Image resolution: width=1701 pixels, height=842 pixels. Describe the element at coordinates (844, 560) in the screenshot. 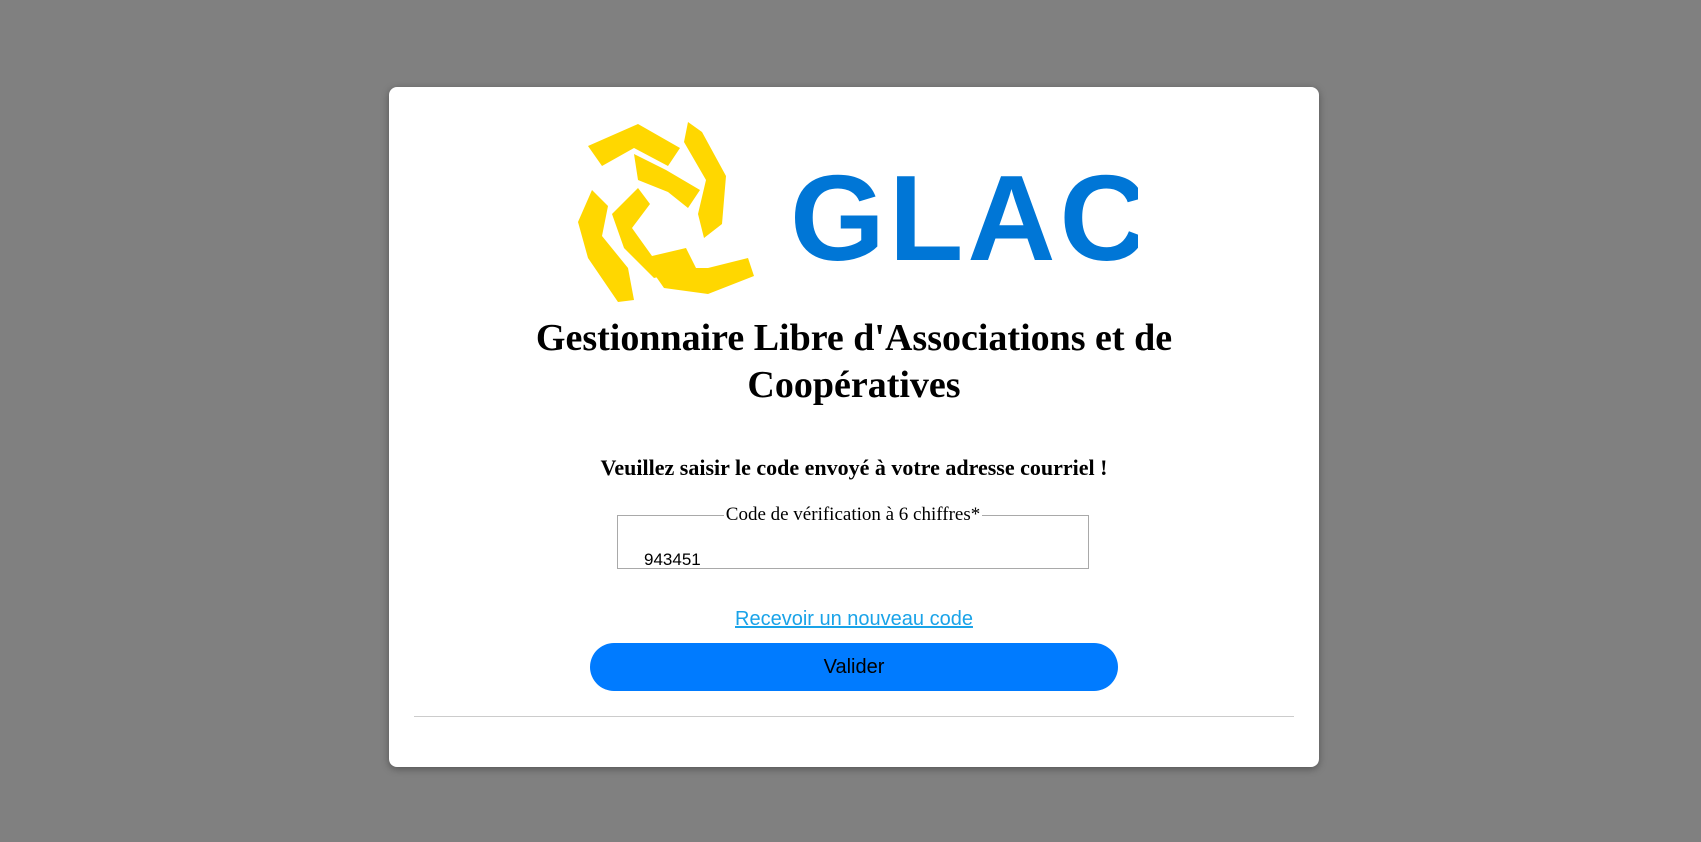

I see `verification-code-input` at that location.